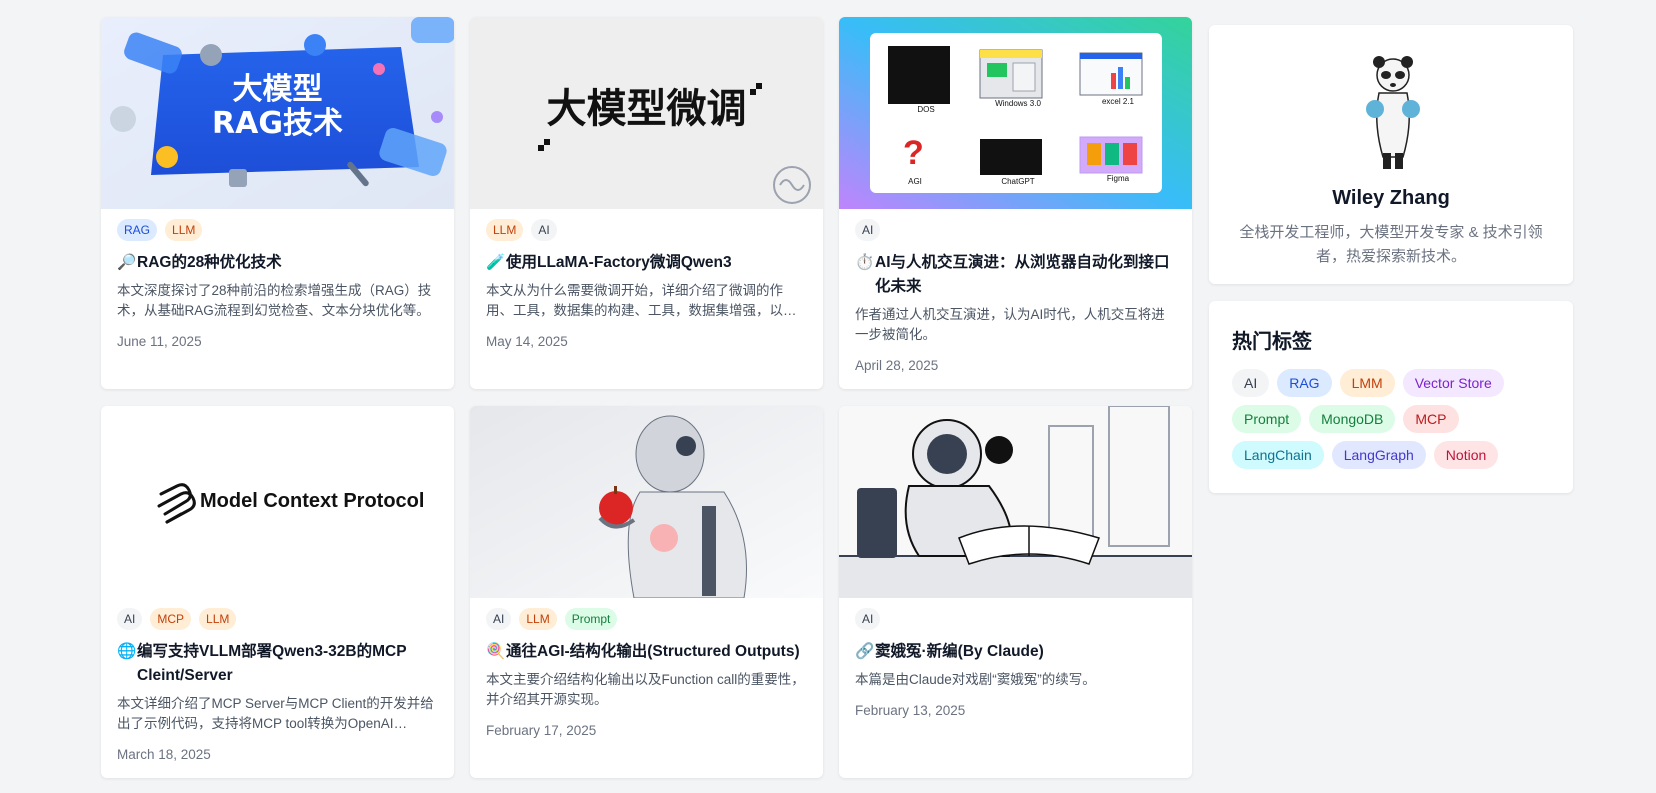 This screenshot has height=793, width=1656. Describe the element at coordinates (646, 109) in the screenshot. I see `cover-headline: 大模型微调` at that location.